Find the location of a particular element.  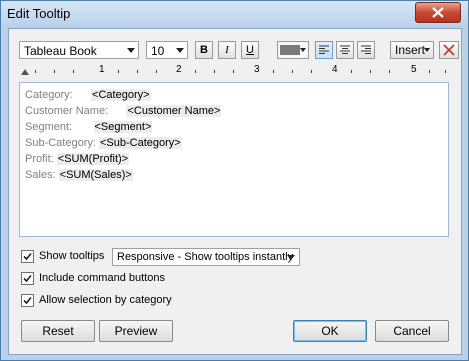

text-color-picker is located at coordinates (293, 50).